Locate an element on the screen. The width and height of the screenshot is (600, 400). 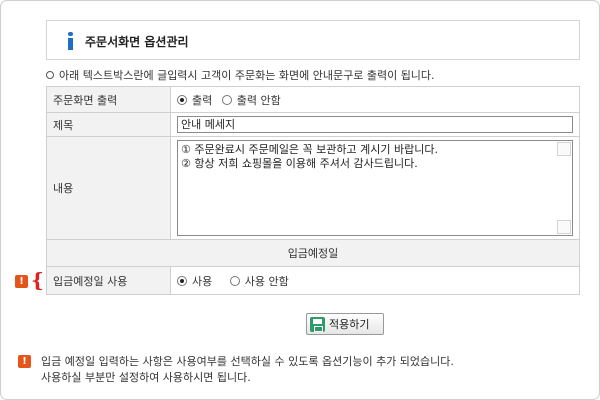
apply-button: 적용하기 is located at coordinates (345, 324).